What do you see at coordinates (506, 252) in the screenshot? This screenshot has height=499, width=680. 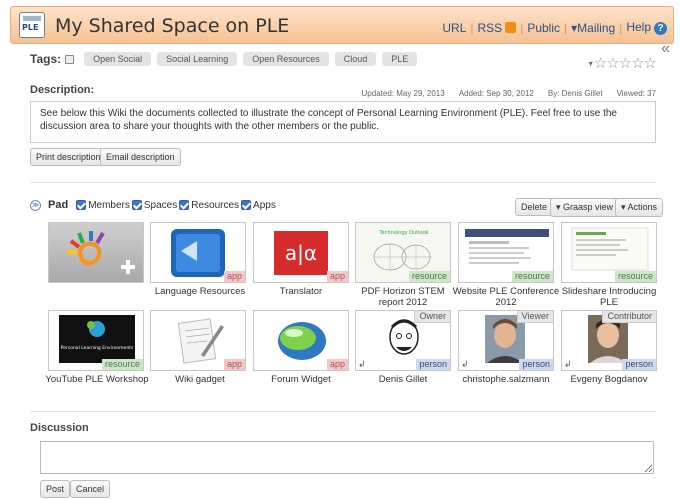 I see `item-tile-website-ple: resource` at bounding box center [506, 252].